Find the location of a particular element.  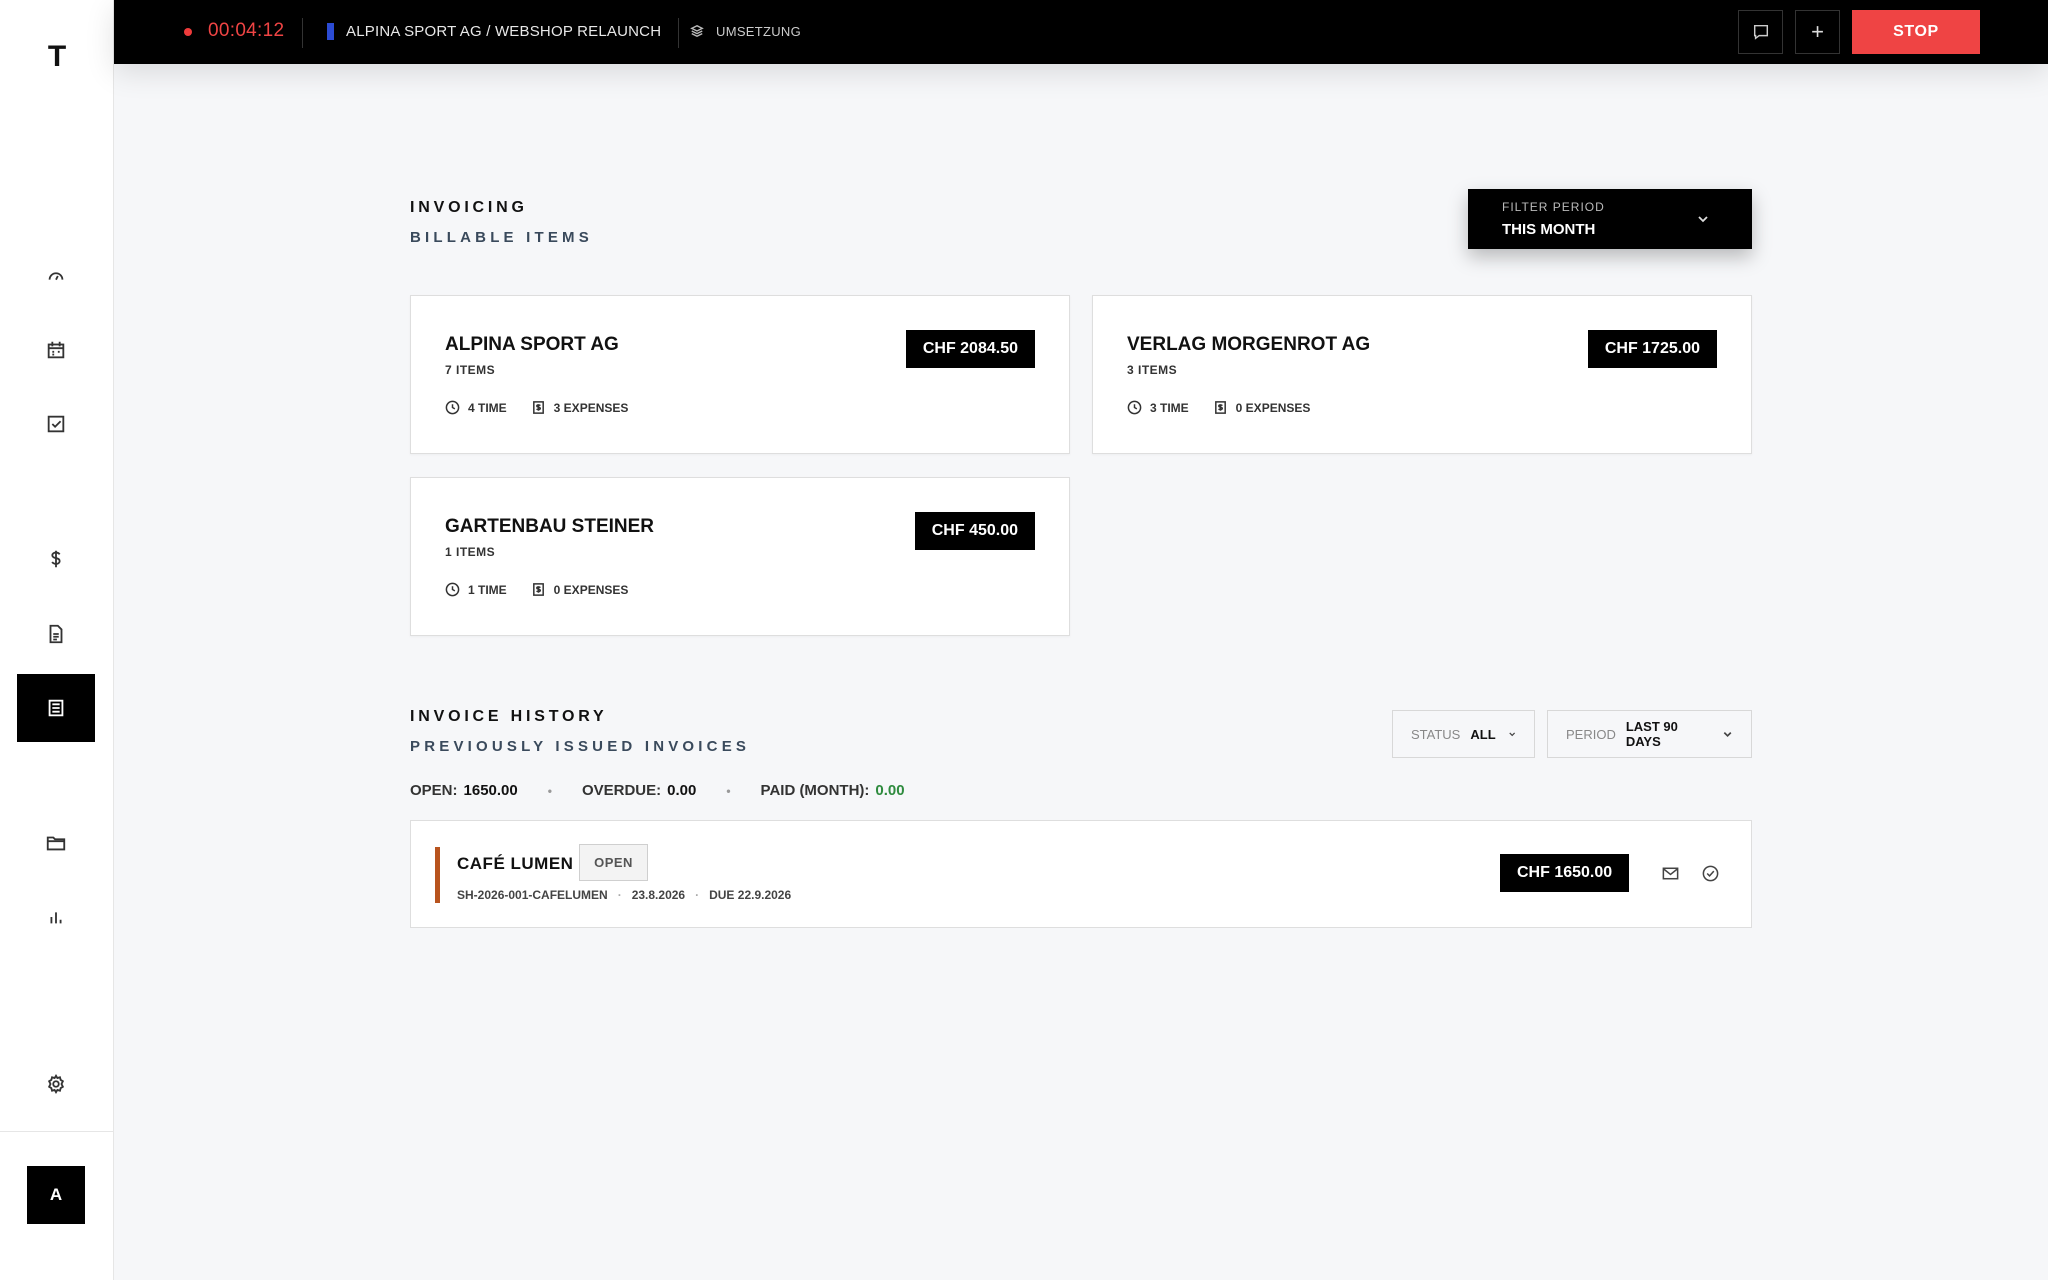

invoice-date: 23.8.2026 is located at coordinates (658, 895).